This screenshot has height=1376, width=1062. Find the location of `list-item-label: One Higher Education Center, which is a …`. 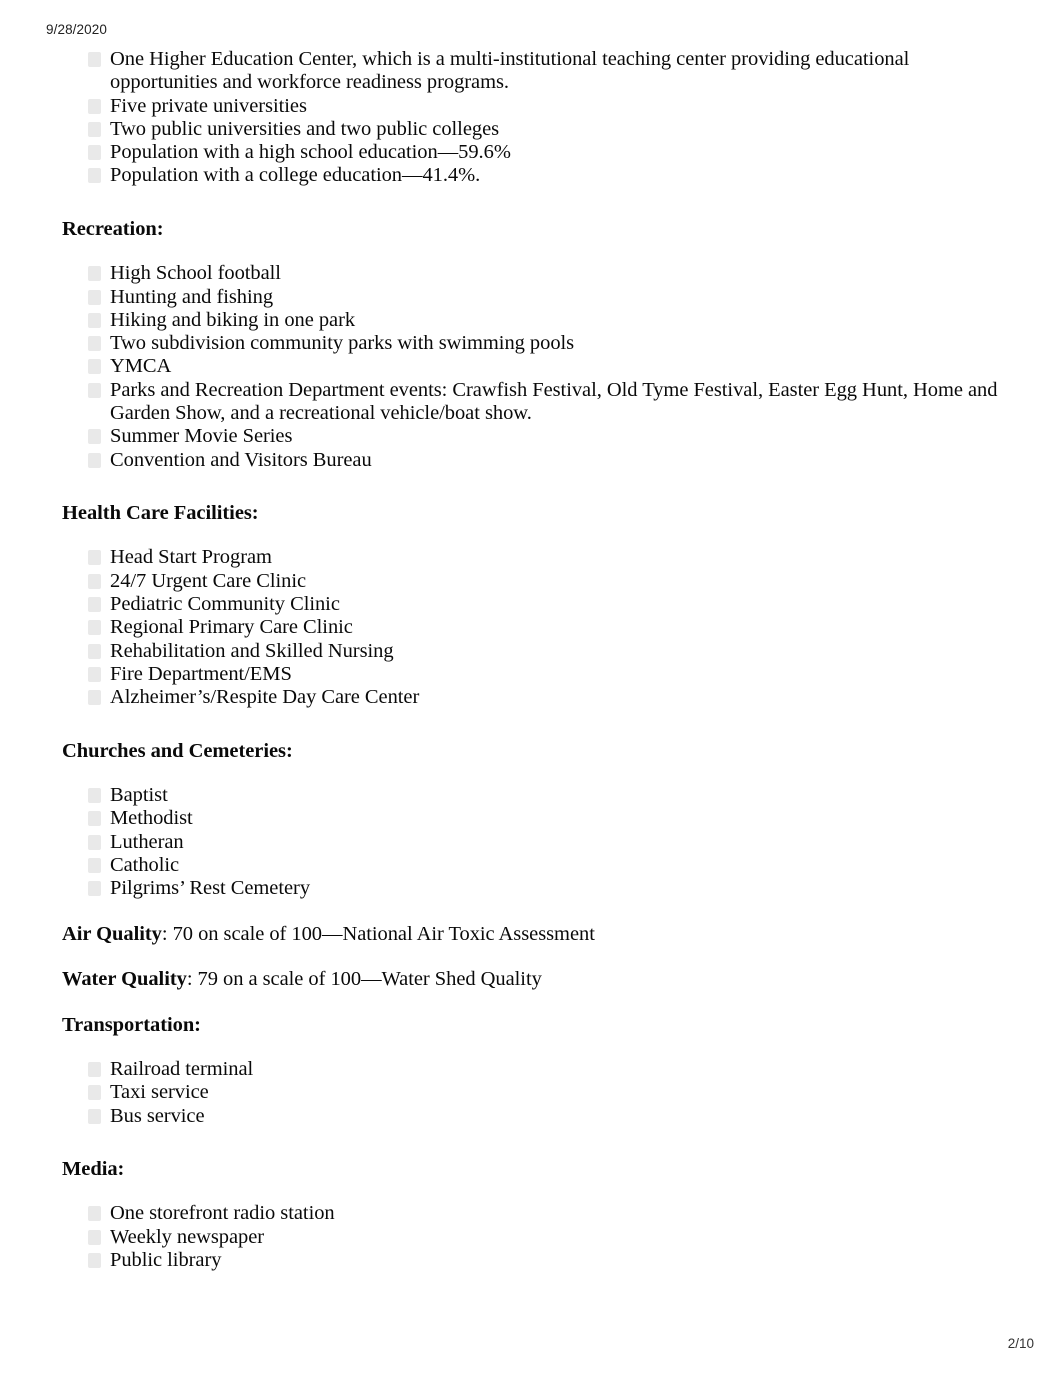

list-item-label: One Higher Education Center, which is a … is located at coordinates (510, 71).